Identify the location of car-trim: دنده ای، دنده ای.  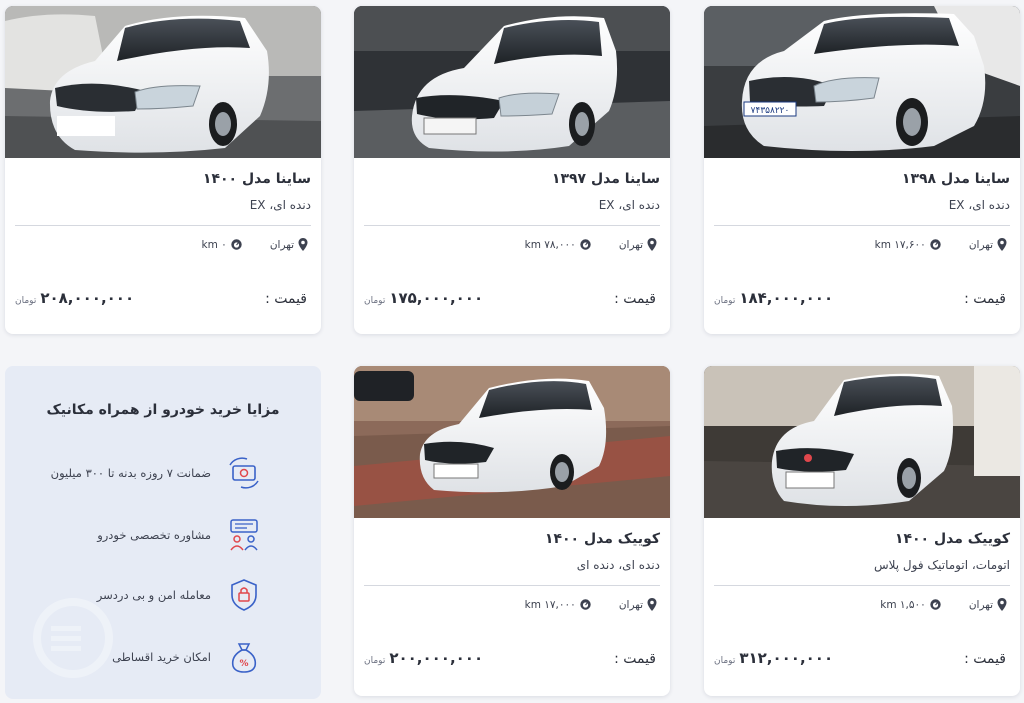
(618, 565).